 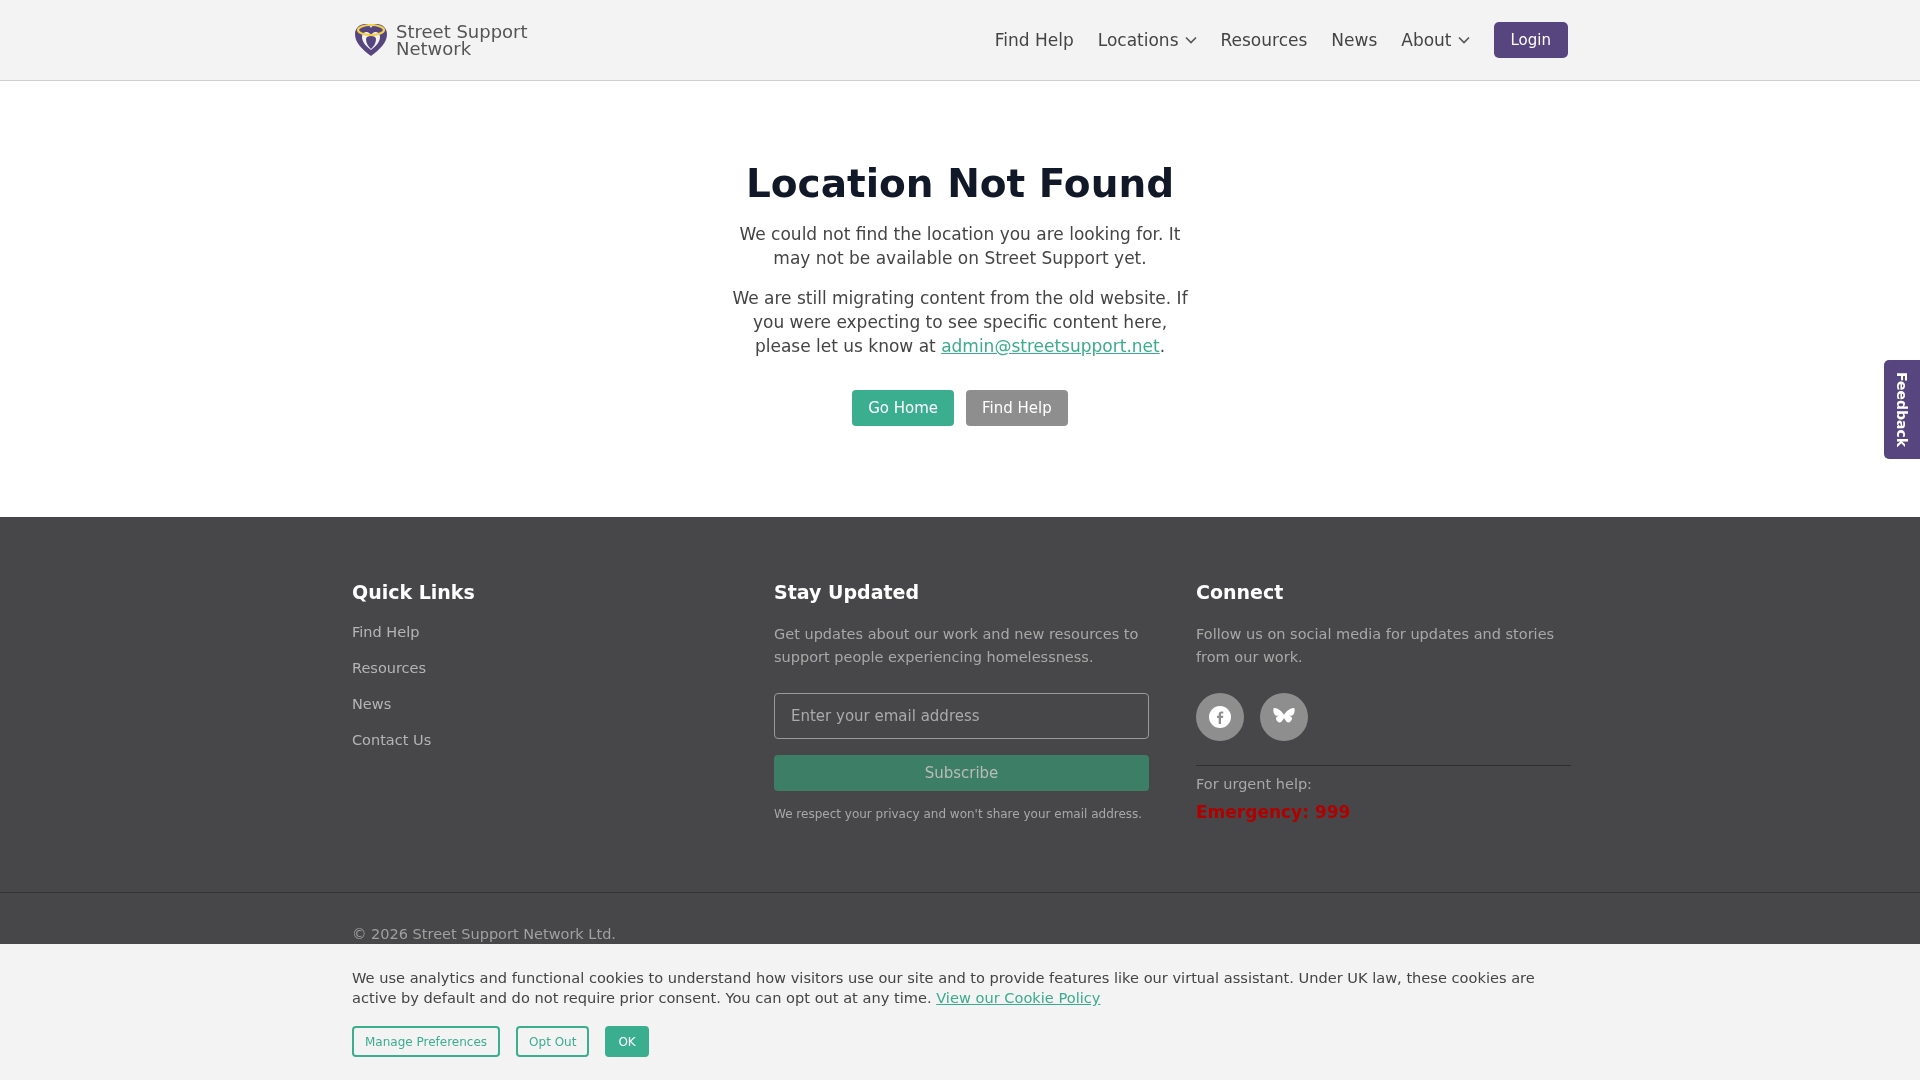 I want to click on column-heading: Quick Links, so click(x=414, y=592).